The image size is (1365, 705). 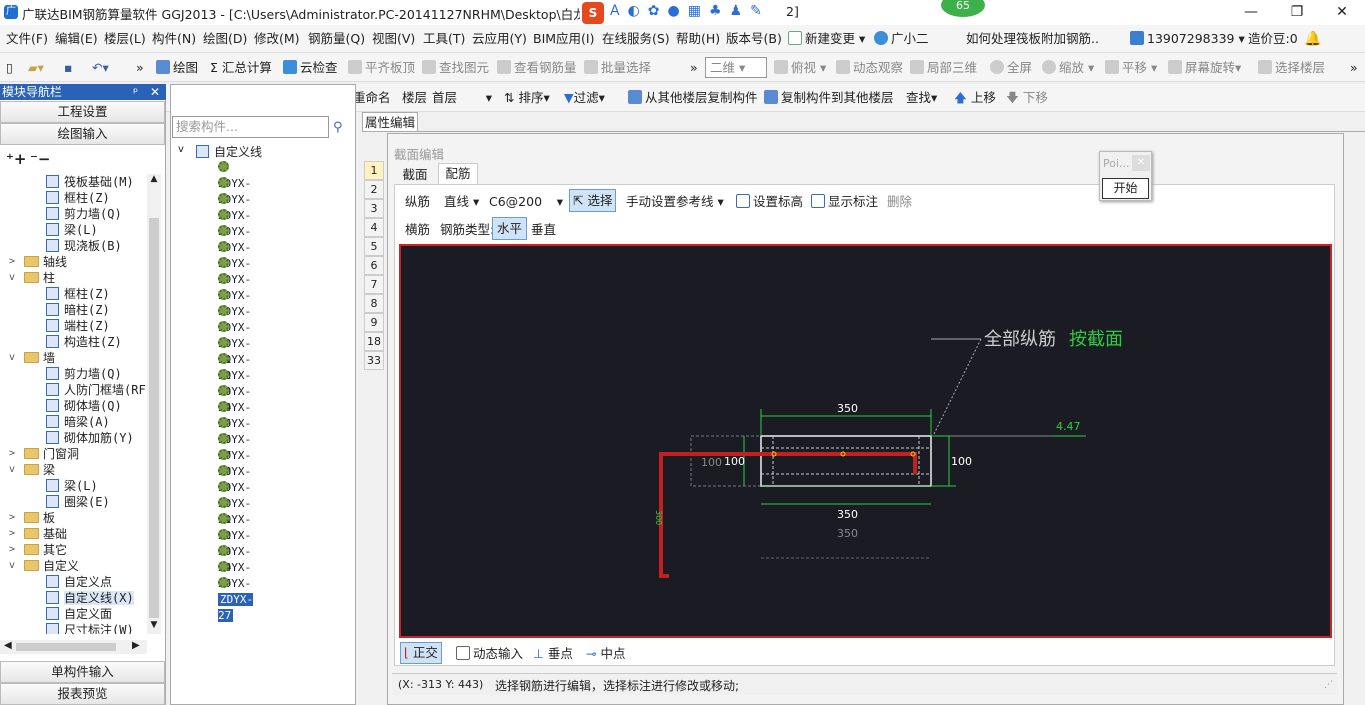 What do you see at coordinates (374, 303) in the screenshot?
I see `row-number: 8` at bounding box center [374, 303].